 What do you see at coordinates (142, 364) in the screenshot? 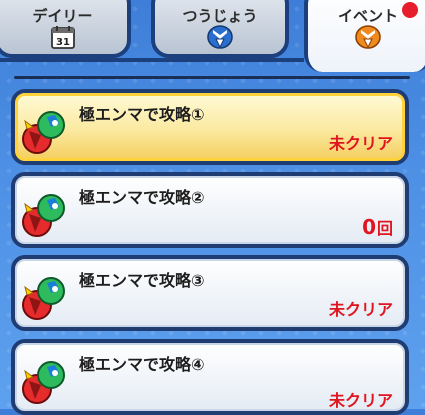
I see `mission-title: 極エンマで攻略④` at bounding box center [142, 364].